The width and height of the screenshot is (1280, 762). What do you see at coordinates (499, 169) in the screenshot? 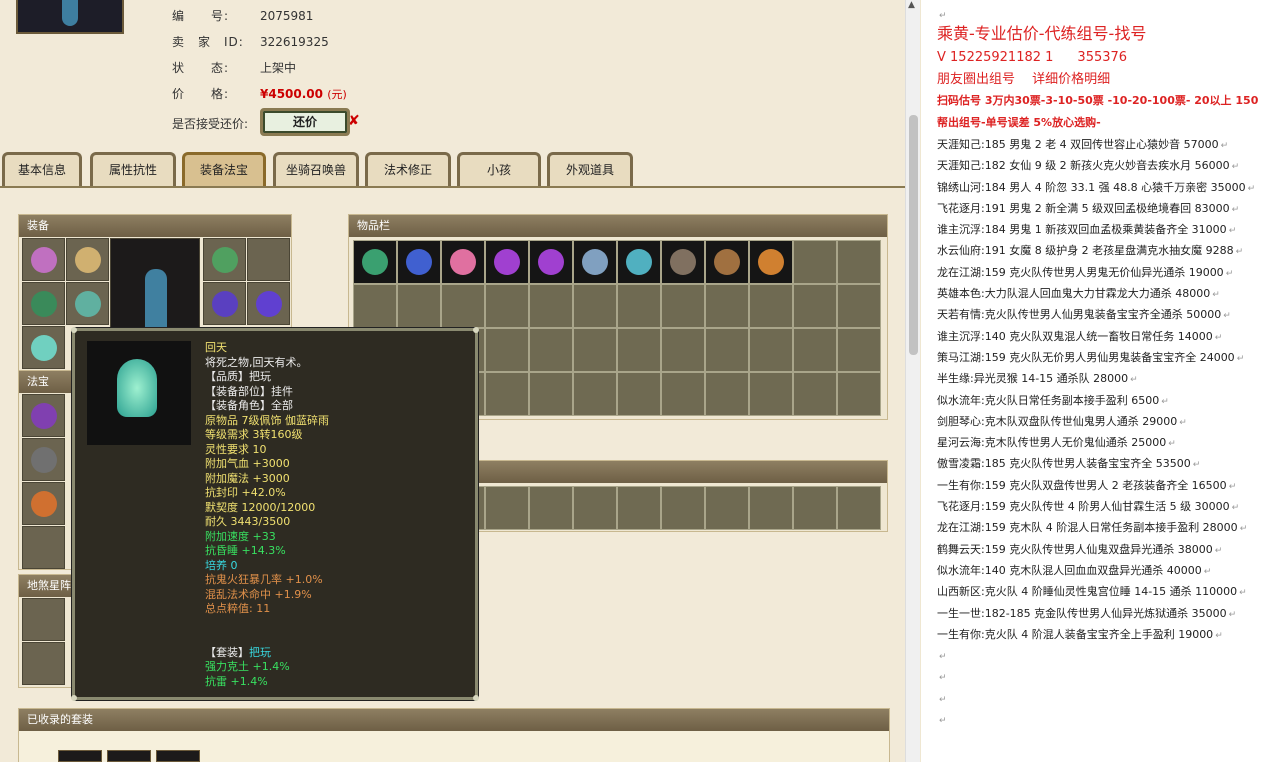
I see `tab-child: 小孩` at bounding box center [499, 169].